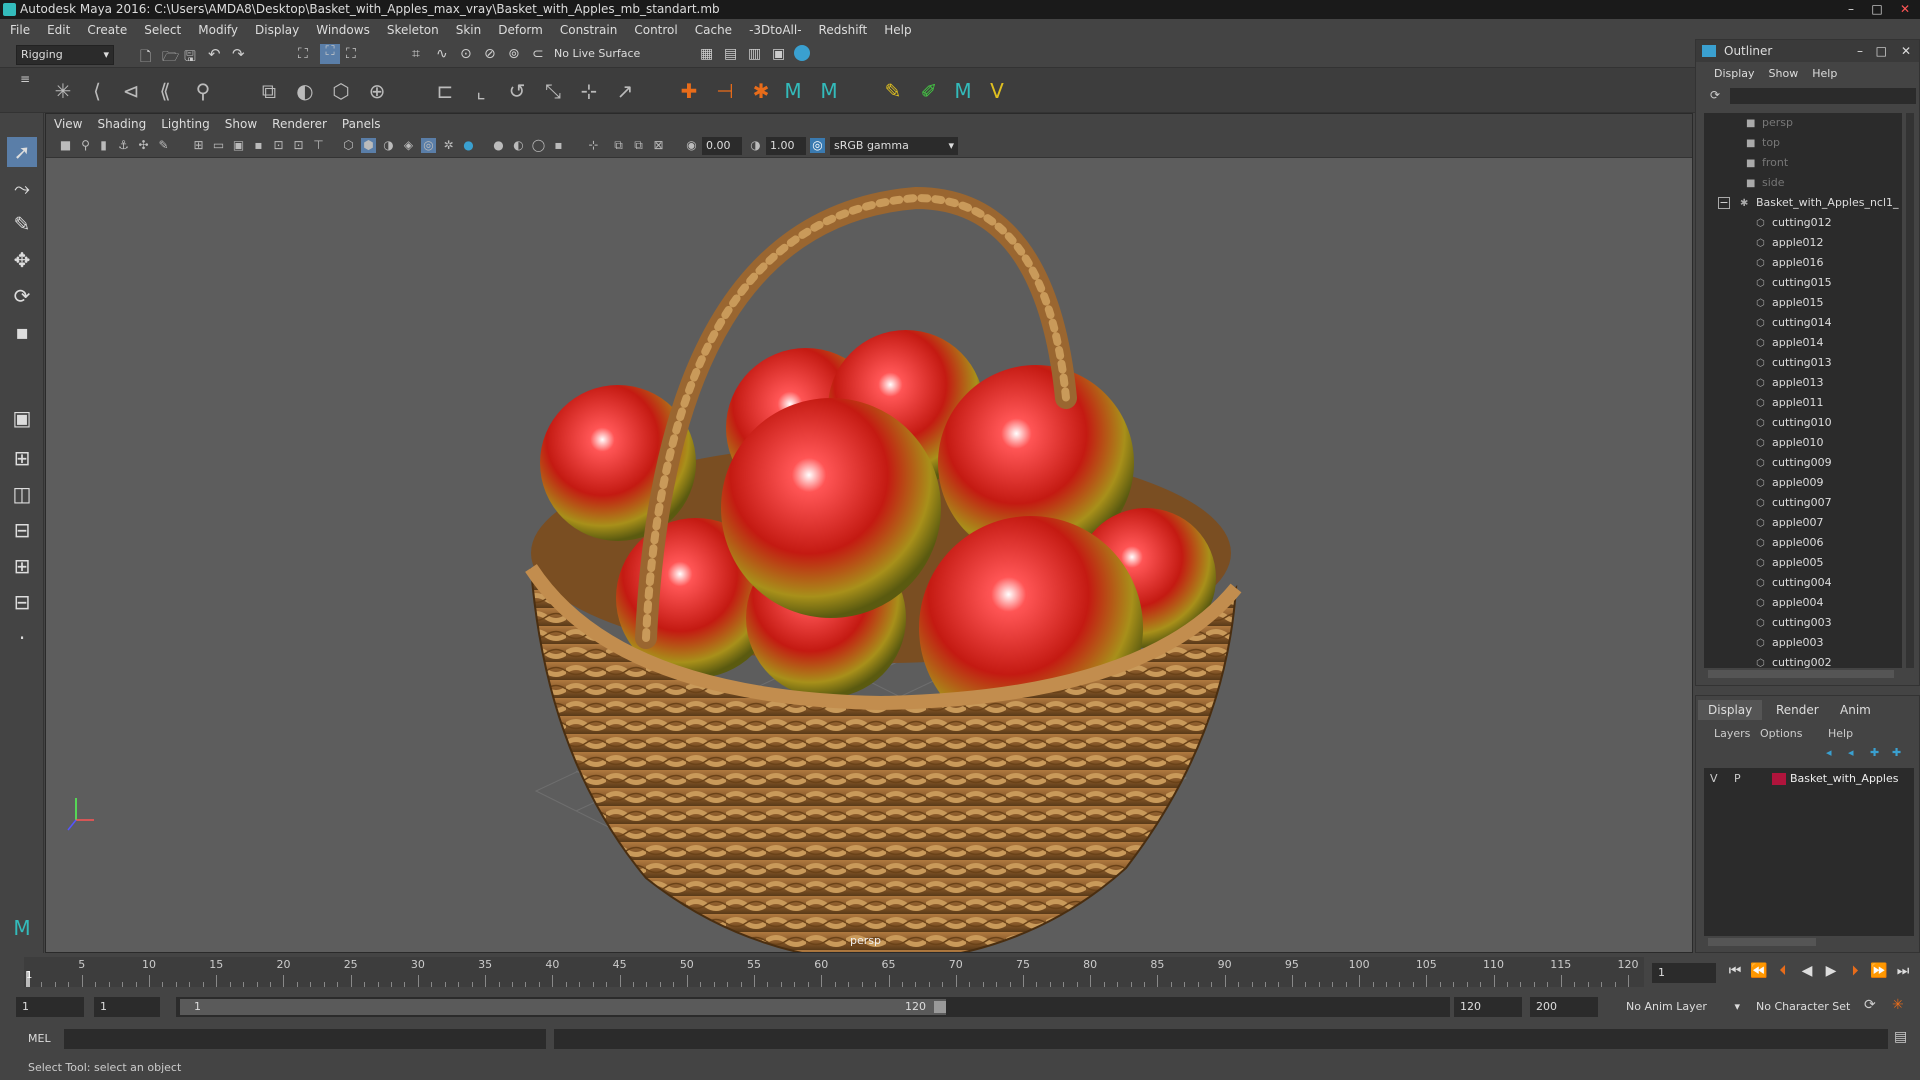 This screenshot has width=1920, height=1080. Describe the element at coordinates (305, 1039) in the screenshot. I see `mel-input` at that location.